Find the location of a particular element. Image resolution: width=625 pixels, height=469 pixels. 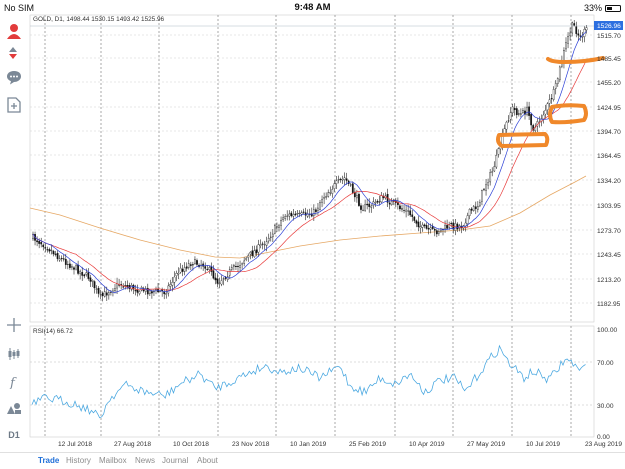

tab-mailbox: Mailbox is located at coordinates (113, 460).